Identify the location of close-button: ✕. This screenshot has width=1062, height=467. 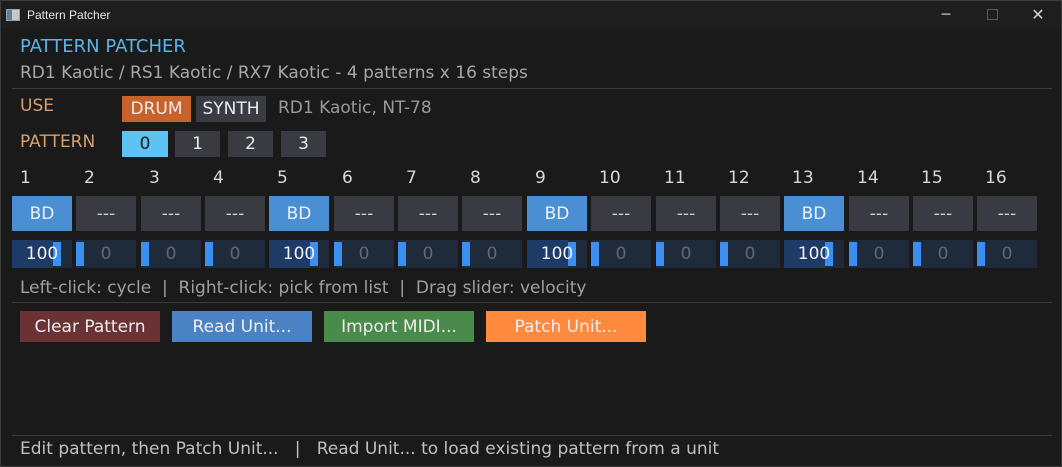
(1038, 14).